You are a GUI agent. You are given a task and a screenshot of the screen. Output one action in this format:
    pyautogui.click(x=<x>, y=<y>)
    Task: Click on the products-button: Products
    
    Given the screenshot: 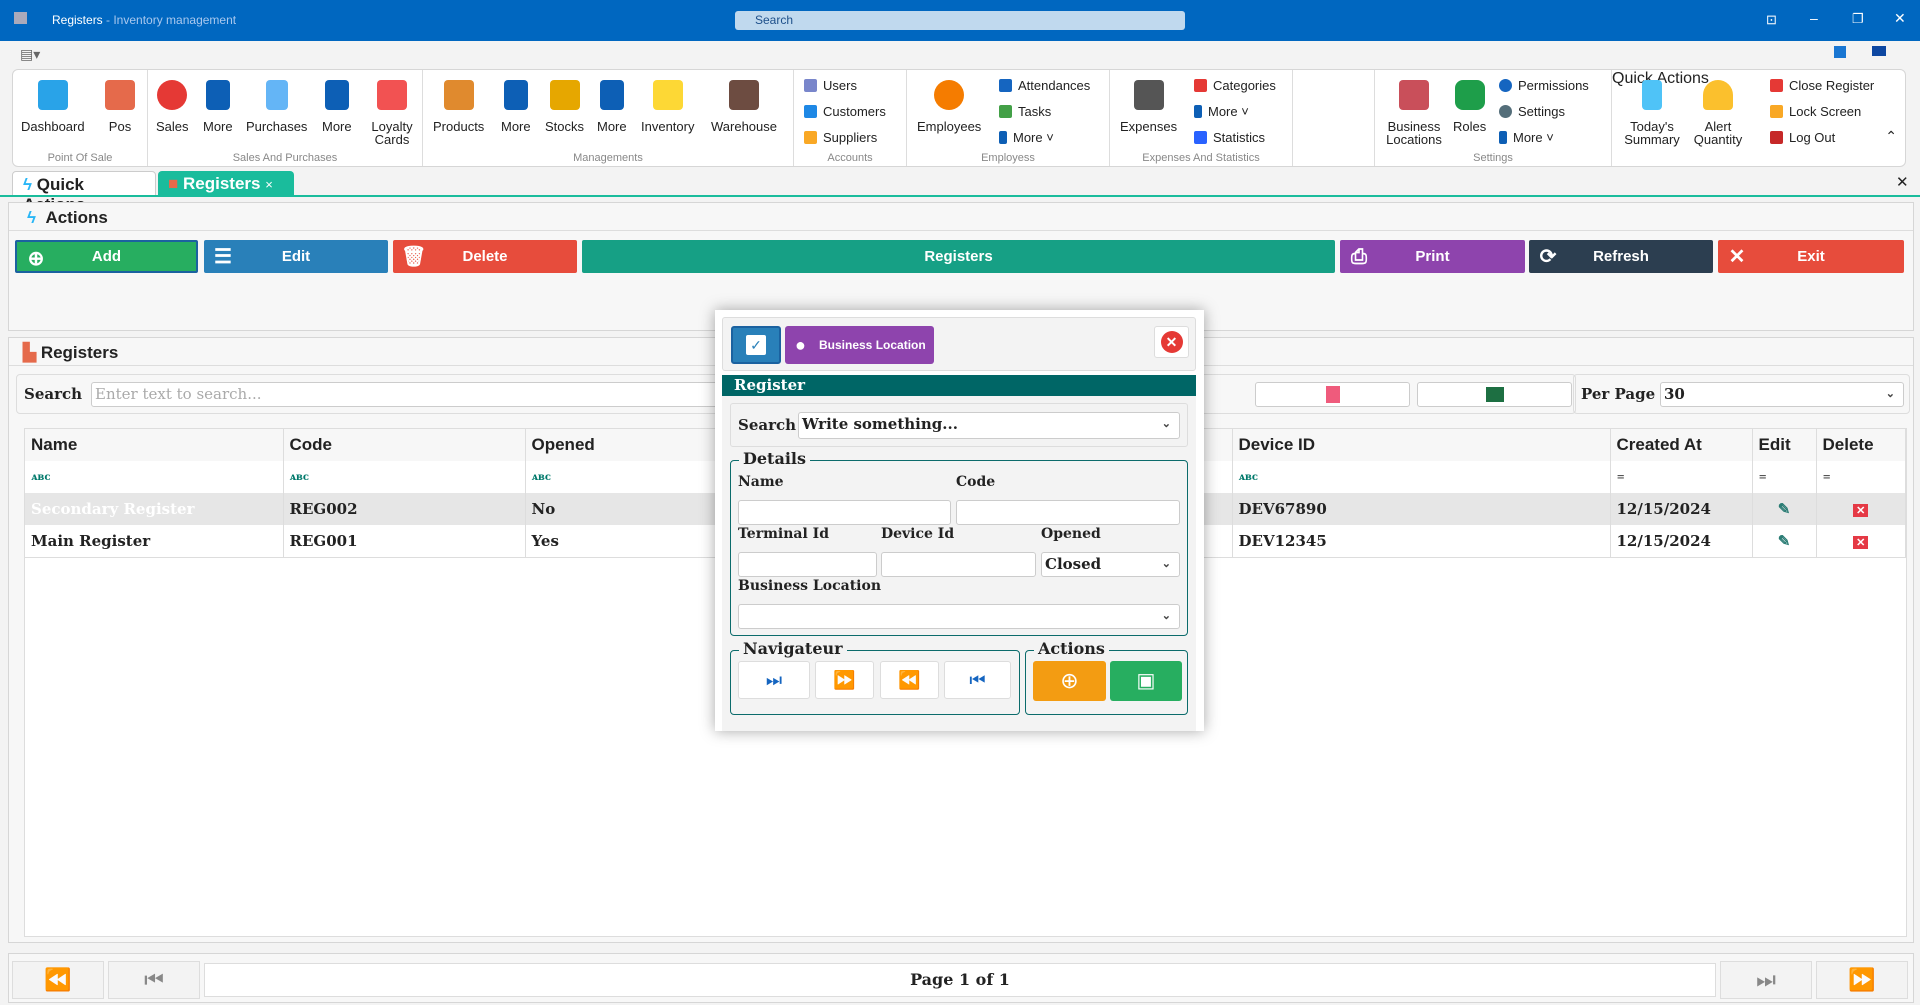 What is the action you would take?
    pyautogui.click(x=458, y=106)
    